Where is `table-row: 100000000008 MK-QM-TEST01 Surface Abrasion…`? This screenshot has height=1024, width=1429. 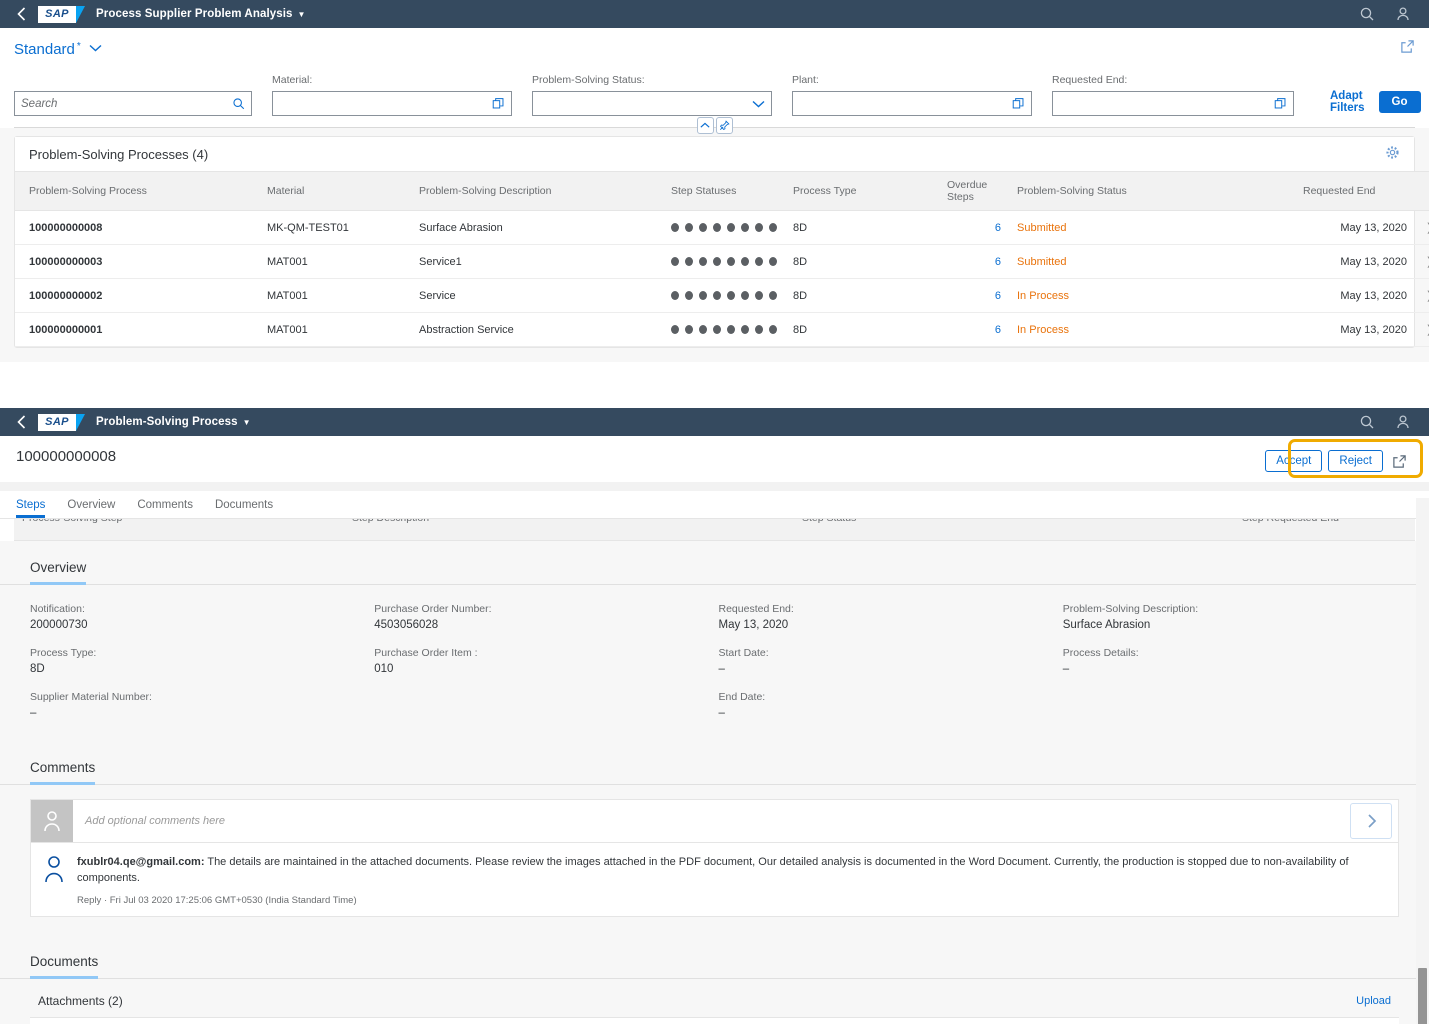
table-row: 100000000008 MK-QM-TEST01 Surface Abrasion… is located at coordinates (722, 227).